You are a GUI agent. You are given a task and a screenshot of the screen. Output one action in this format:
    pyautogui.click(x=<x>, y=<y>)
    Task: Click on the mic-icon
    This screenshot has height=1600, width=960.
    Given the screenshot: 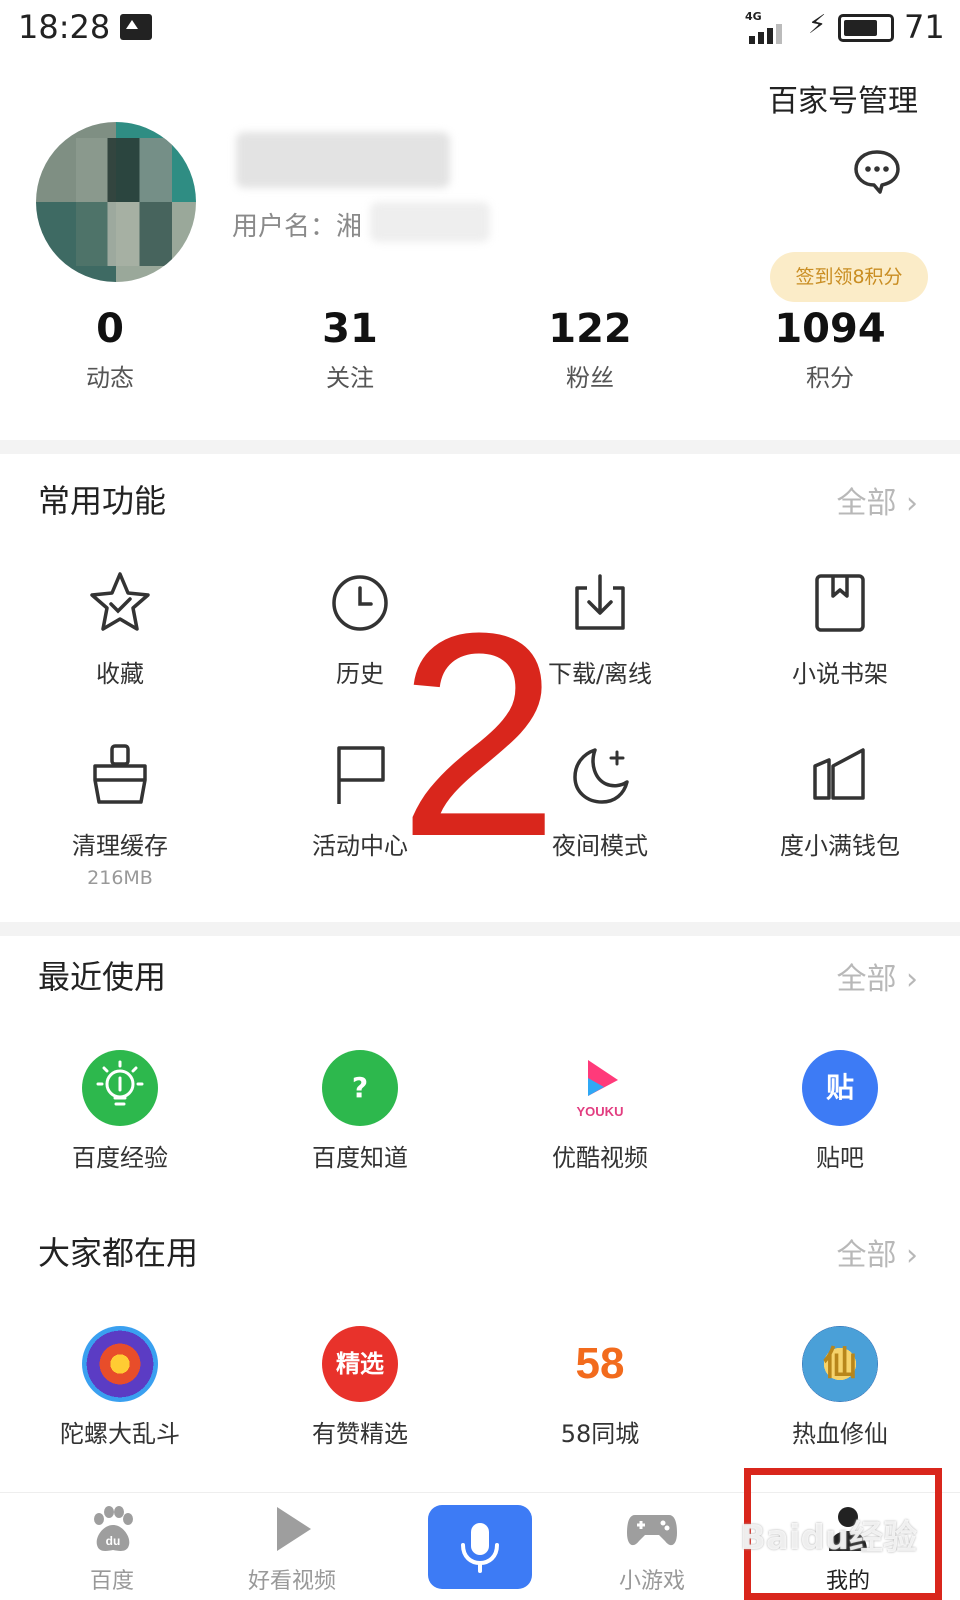 What is the action you would take?
    pyautogui.click(x=480, y=1548)
    